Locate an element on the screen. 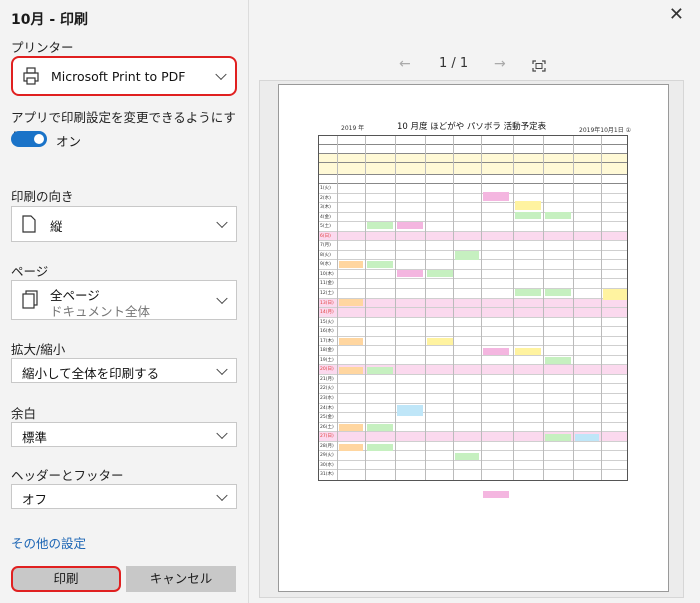  toggle-state-label: オン is located at coordinates (69, 141).